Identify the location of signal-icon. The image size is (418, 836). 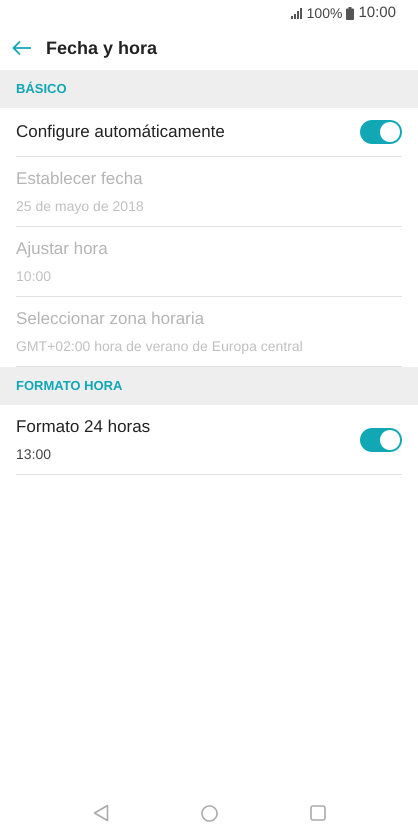
(296, 13).